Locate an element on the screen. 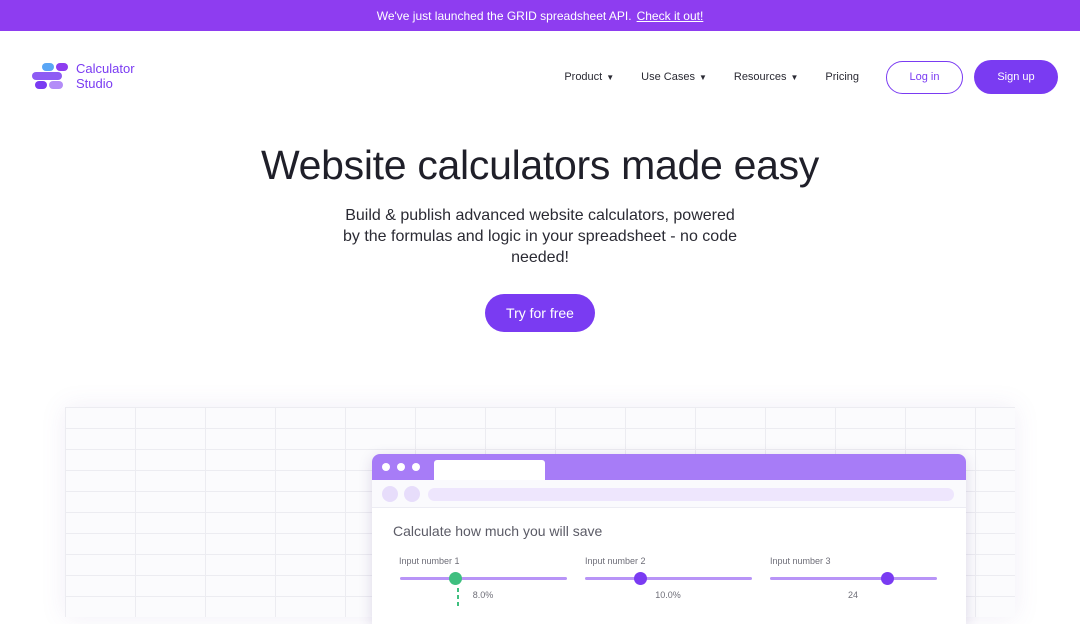 The height and width of the screenshot is (624, 1080). input-1-slider-handle is located at coordinates (455, 578).